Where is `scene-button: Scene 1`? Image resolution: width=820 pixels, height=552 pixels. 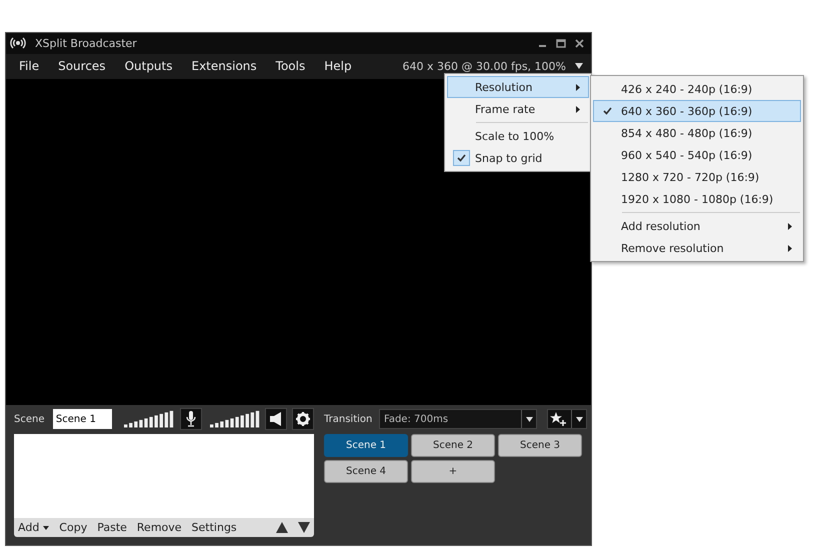
scene-button: Scene 1 is located at coordinates (366, 445).